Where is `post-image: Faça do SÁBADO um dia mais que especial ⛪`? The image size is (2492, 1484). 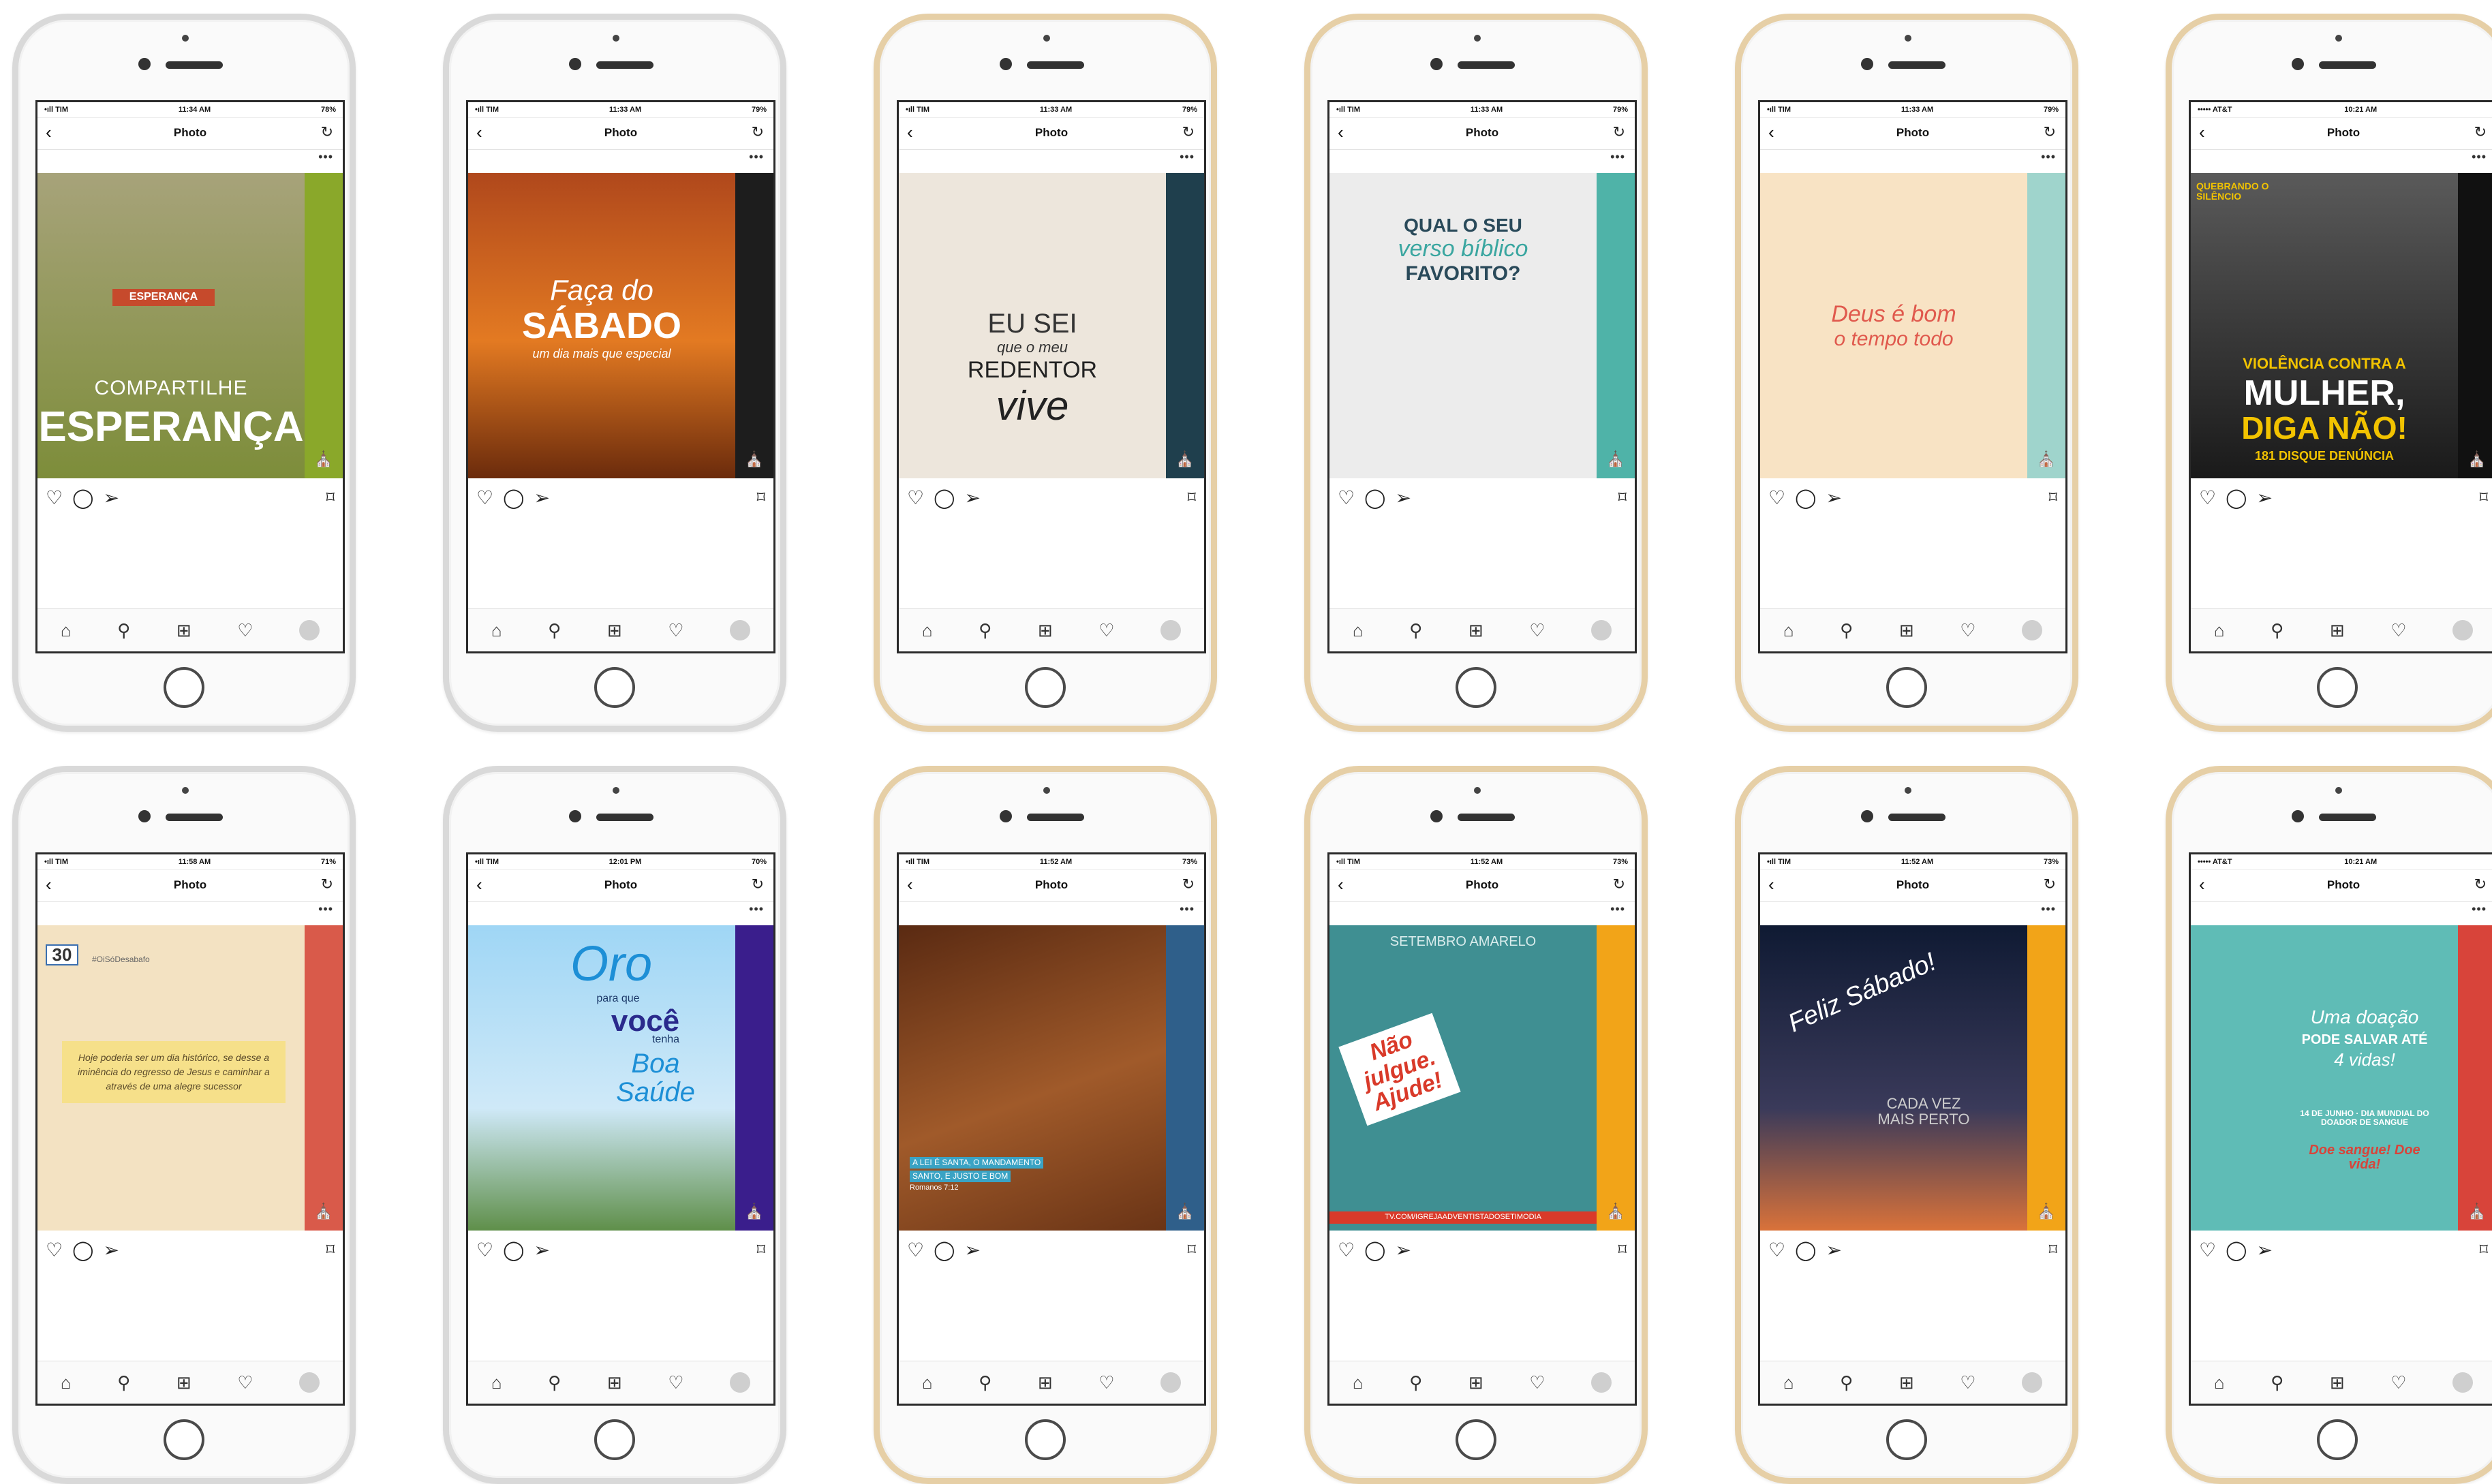 post-image: Faça do SÁBADO um dia mais que especial ⛪ is located at coordinates (621, 326).